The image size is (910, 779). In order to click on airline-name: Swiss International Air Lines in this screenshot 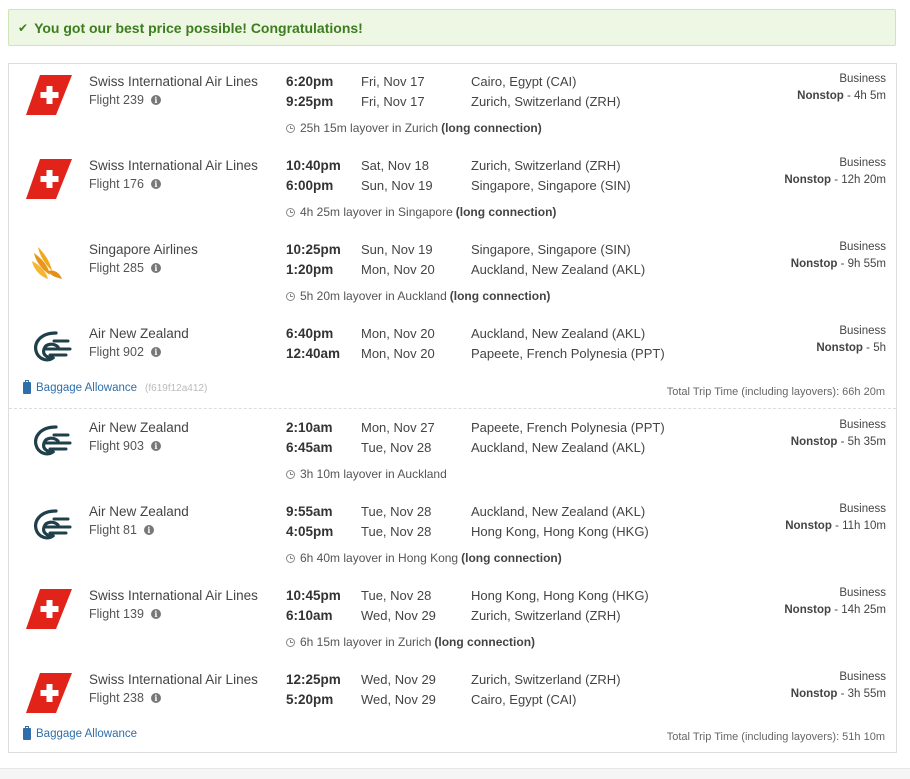, I will do `click(173, 81)`.